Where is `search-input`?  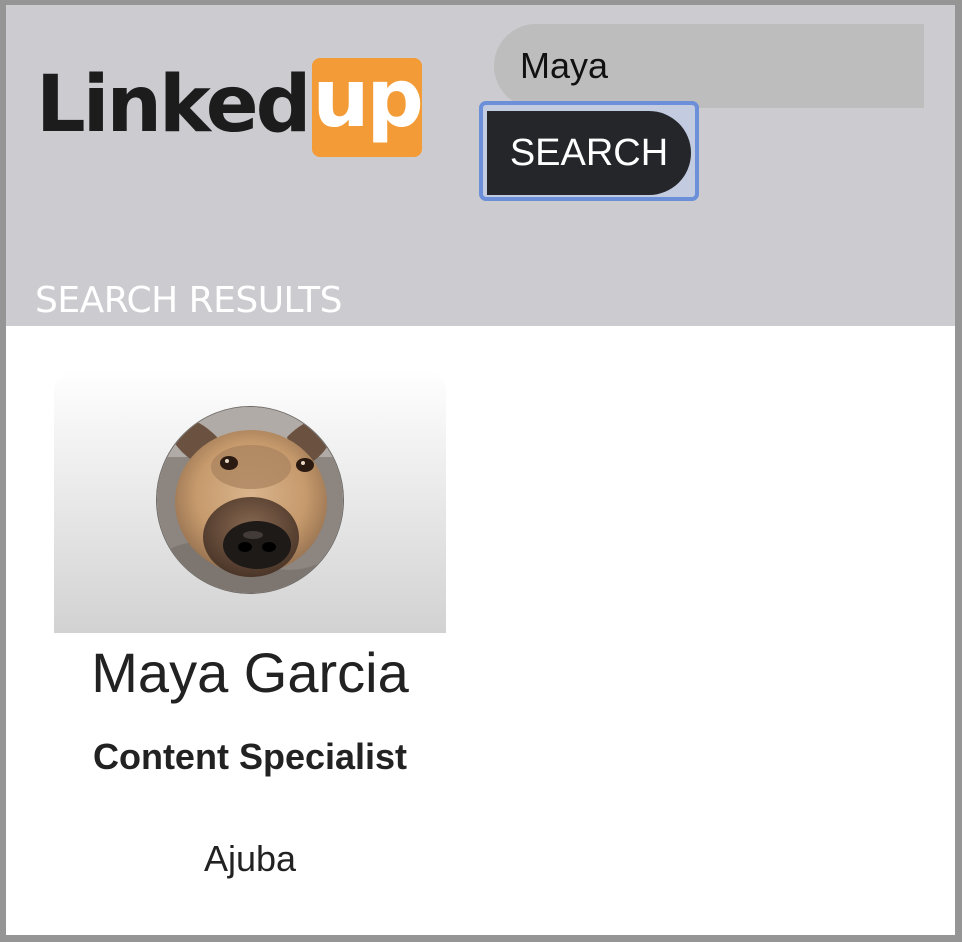 search-input is located at coordinates (709, 66).